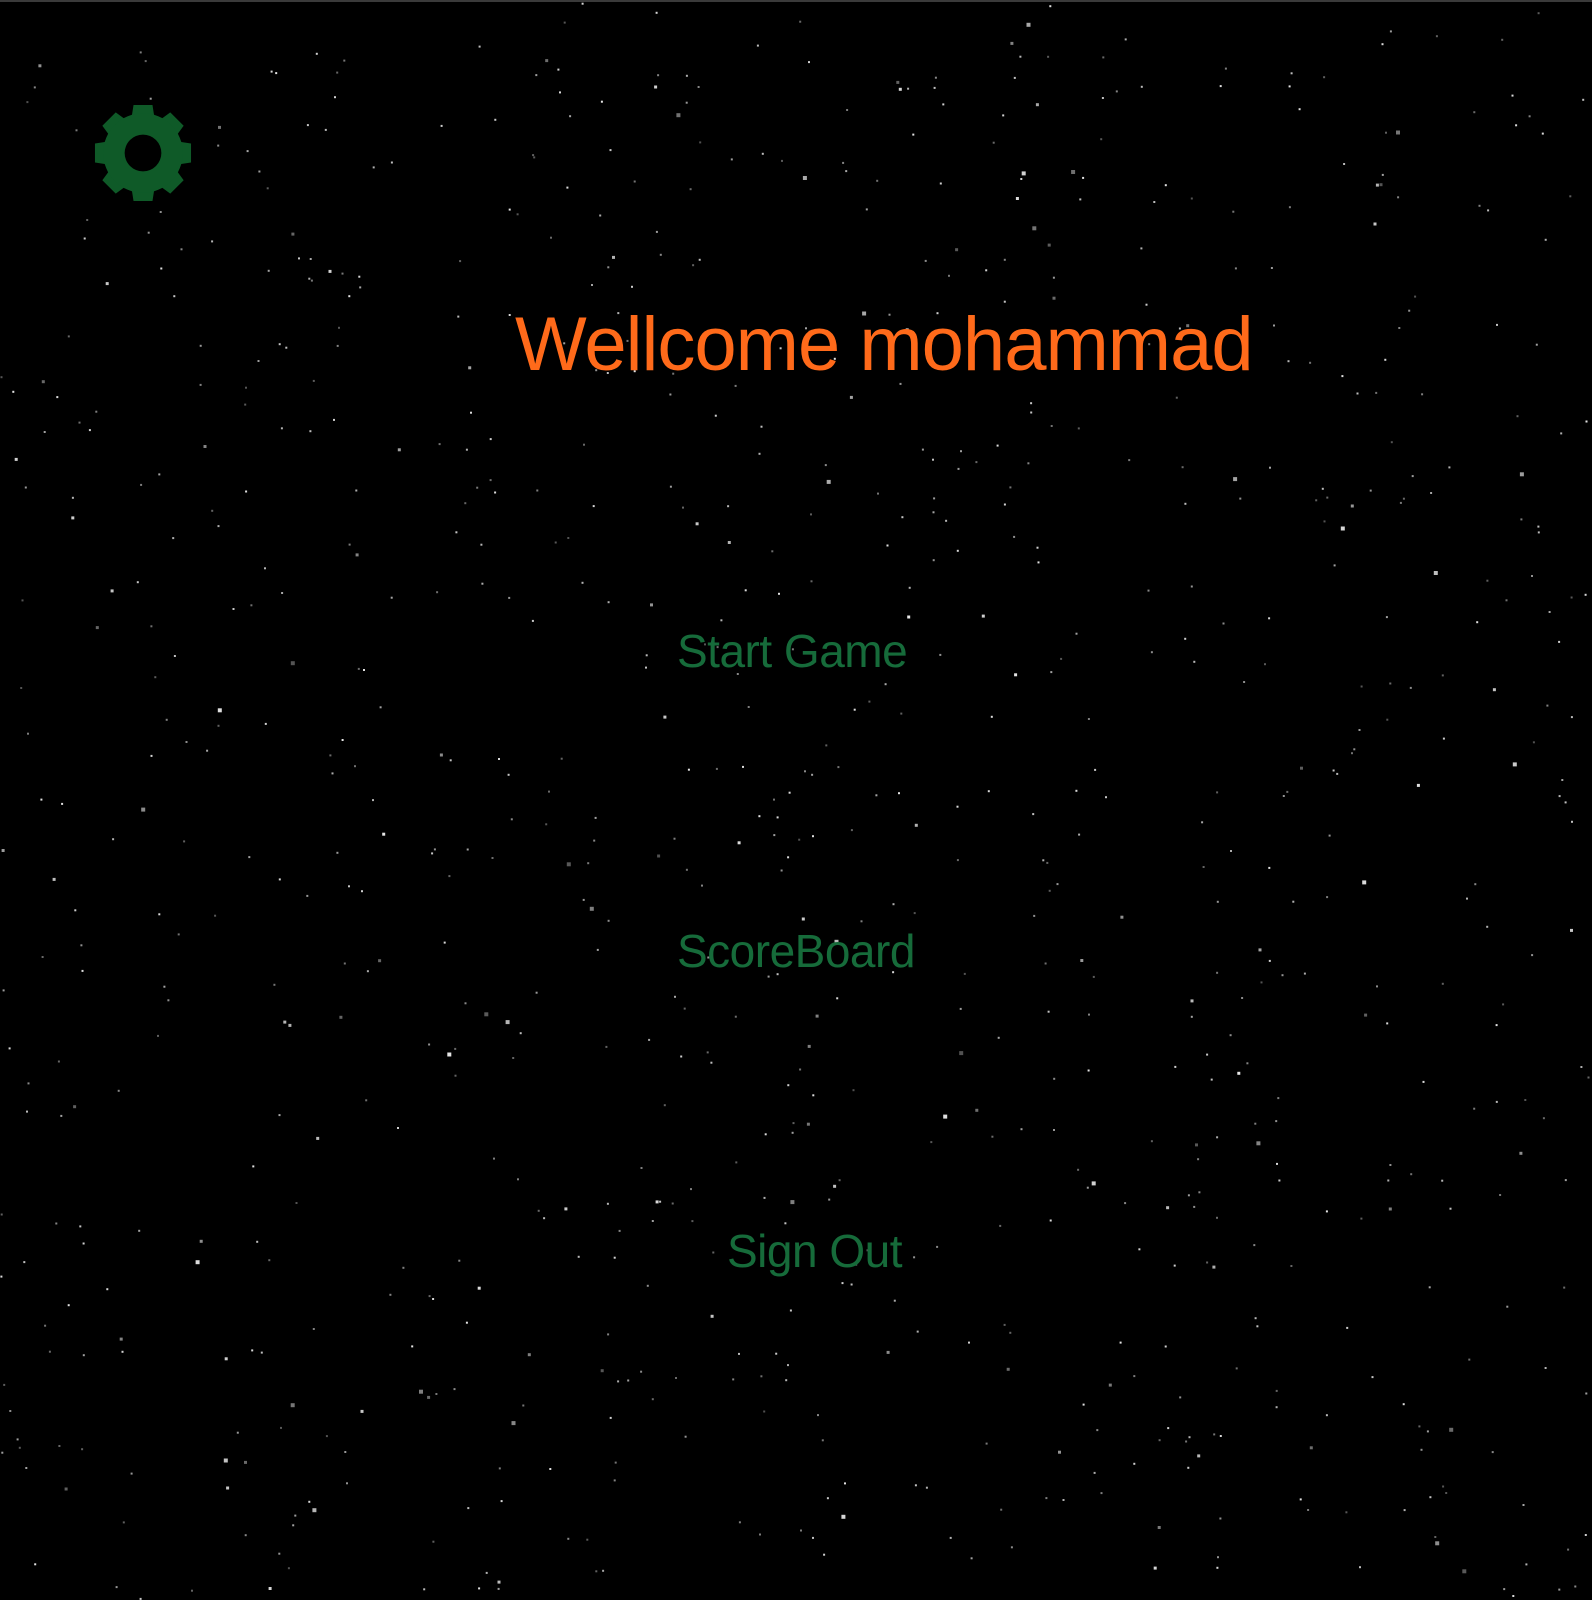  What do you see at coordinates (884, 344) in the screenshot?
I see `welcome-title: Wellcome mohammad` at bounding box center [884, 344].